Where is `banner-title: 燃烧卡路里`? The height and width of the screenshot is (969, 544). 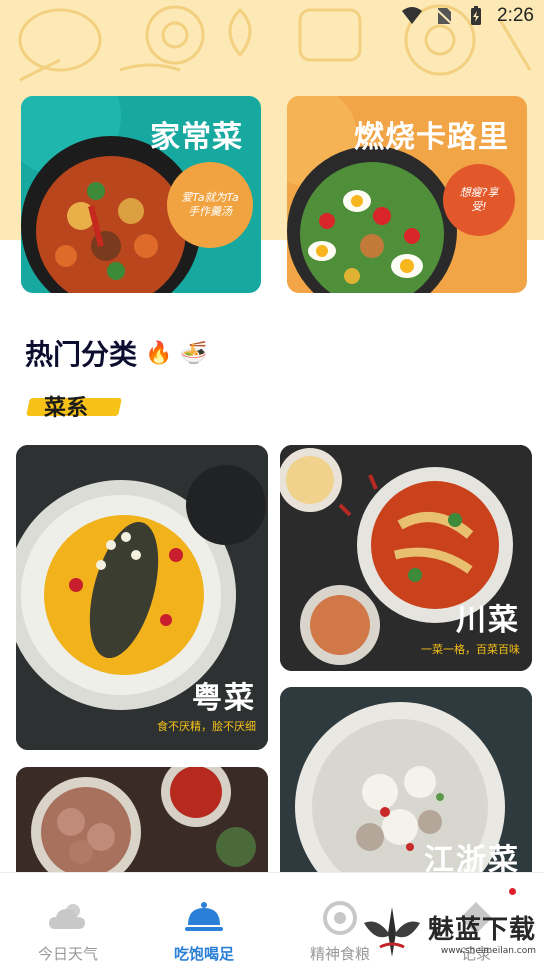 banner-title: 燃烧卡路里 is located at coordinates (431, 137).